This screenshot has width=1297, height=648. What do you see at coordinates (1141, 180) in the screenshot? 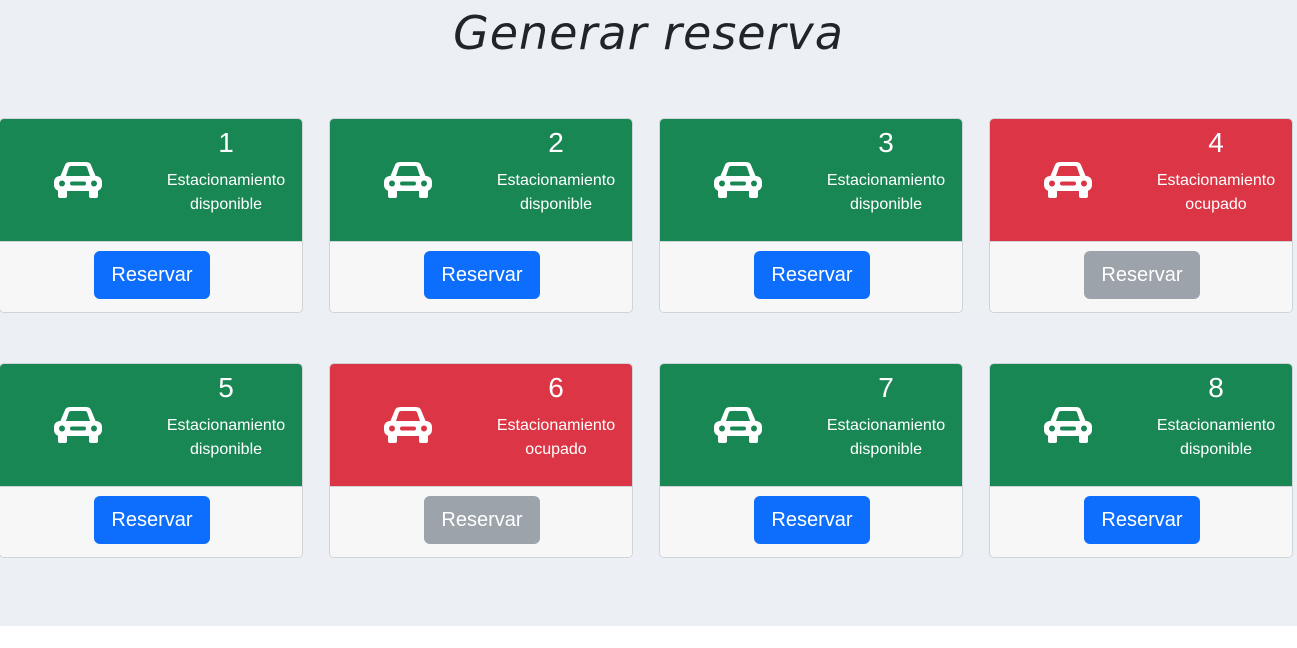
I see `parking-card-header: 4 Estacionamiento ocupado` at bounding box center [1141, 180].